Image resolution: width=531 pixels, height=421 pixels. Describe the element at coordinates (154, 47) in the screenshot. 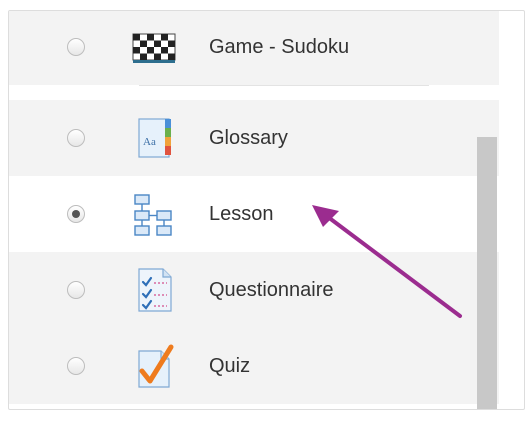

I see `sudoku-grid-icon` at that location.